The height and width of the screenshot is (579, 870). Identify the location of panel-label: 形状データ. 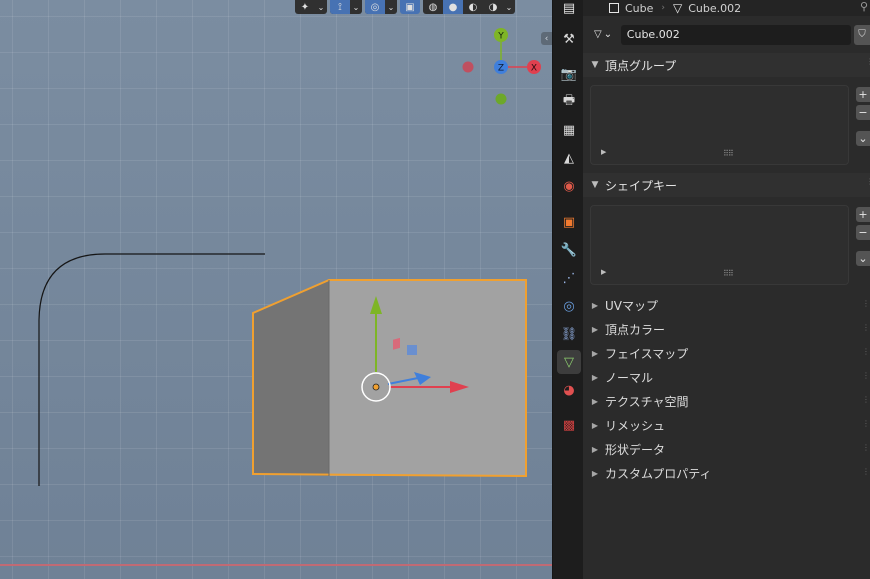
(635, 449).